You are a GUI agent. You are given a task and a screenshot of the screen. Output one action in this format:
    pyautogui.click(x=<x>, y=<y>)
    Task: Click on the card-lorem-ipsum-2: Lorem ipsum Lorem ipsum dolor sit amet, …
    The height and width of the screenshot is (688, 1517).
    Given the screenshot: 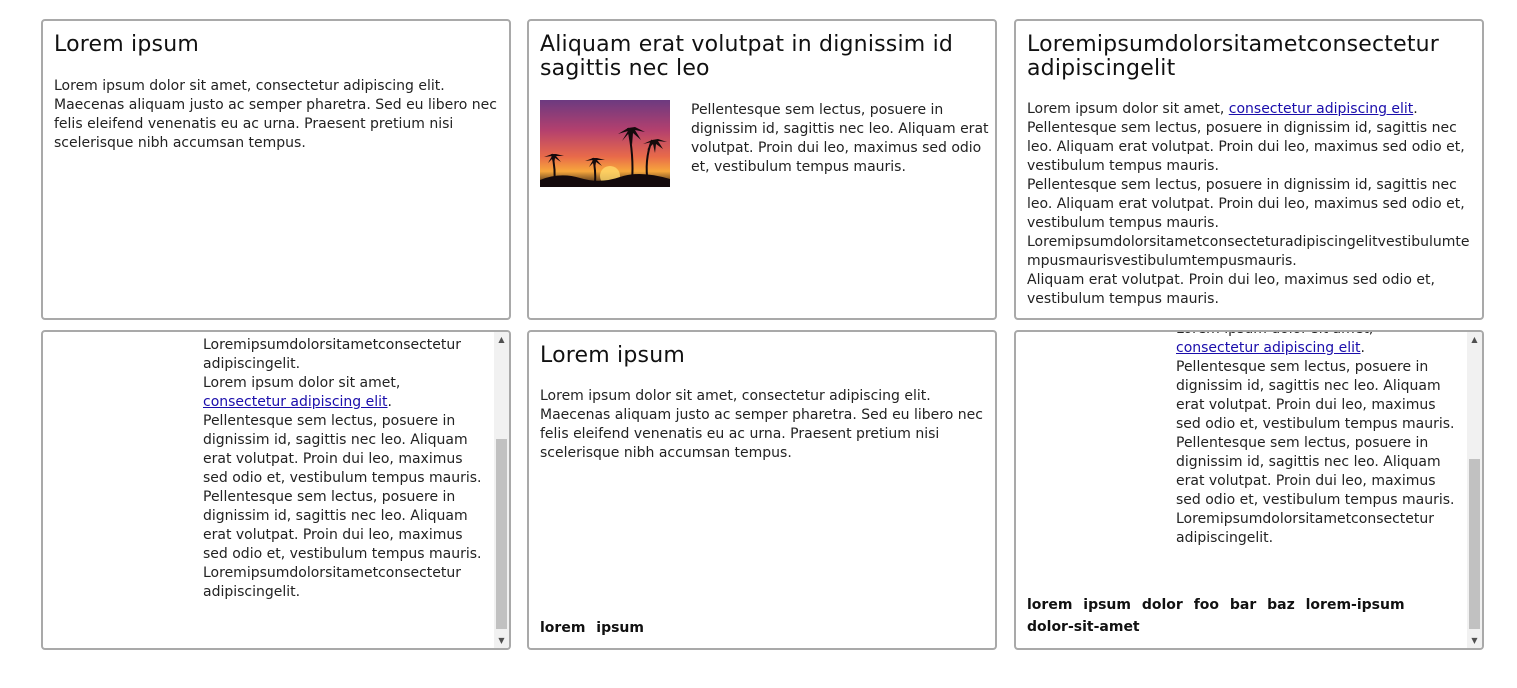 What is the action you would take?
    pyautogui.click(x=762, y=490)
    